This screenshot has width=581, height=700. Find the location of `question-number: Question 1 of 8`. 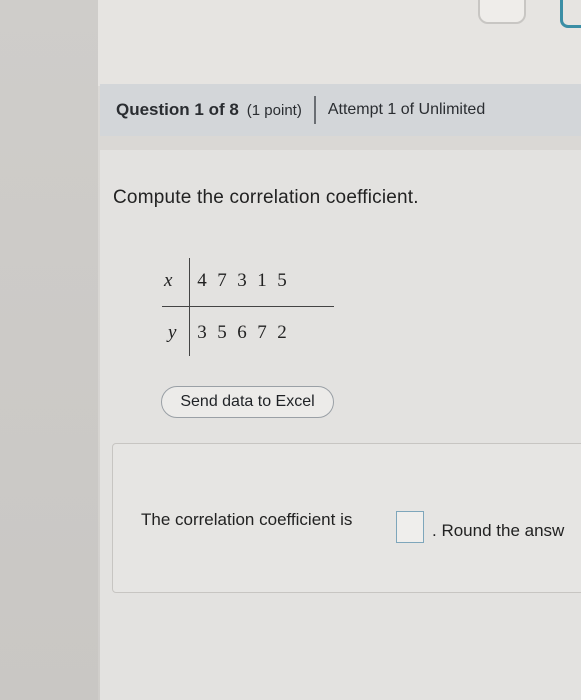

question-number: Question 1 of 8 is located at coordinates (177, 109).